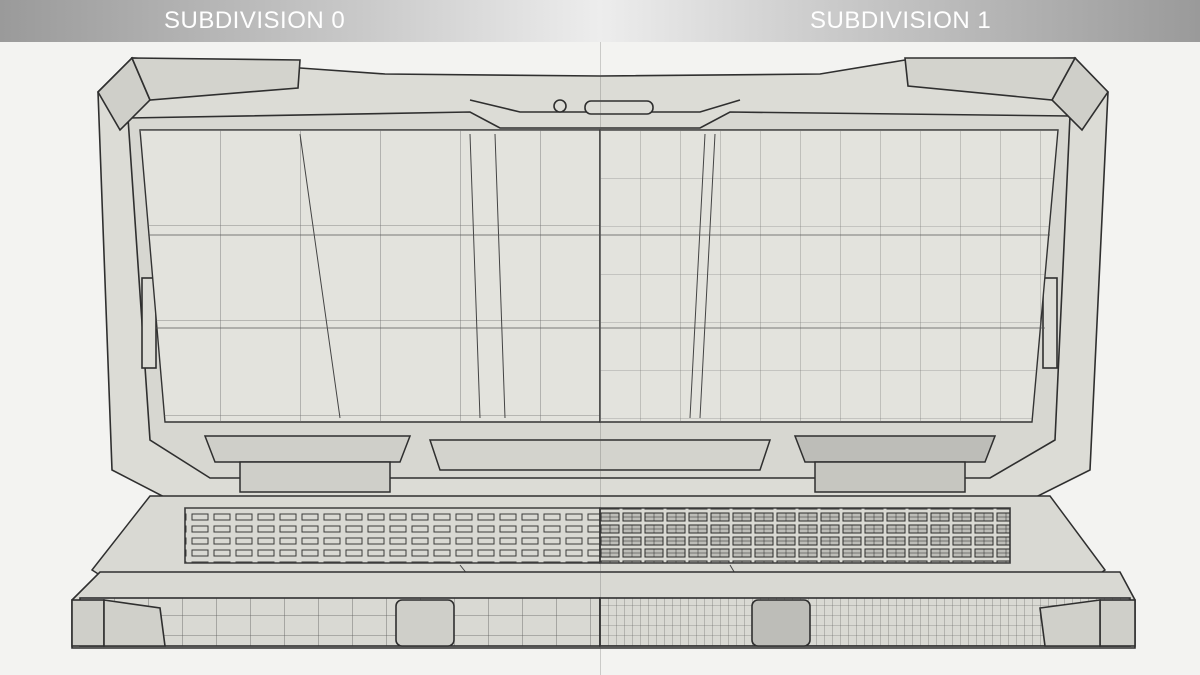  I want to click on subdivision-divider, so click(600, 358).